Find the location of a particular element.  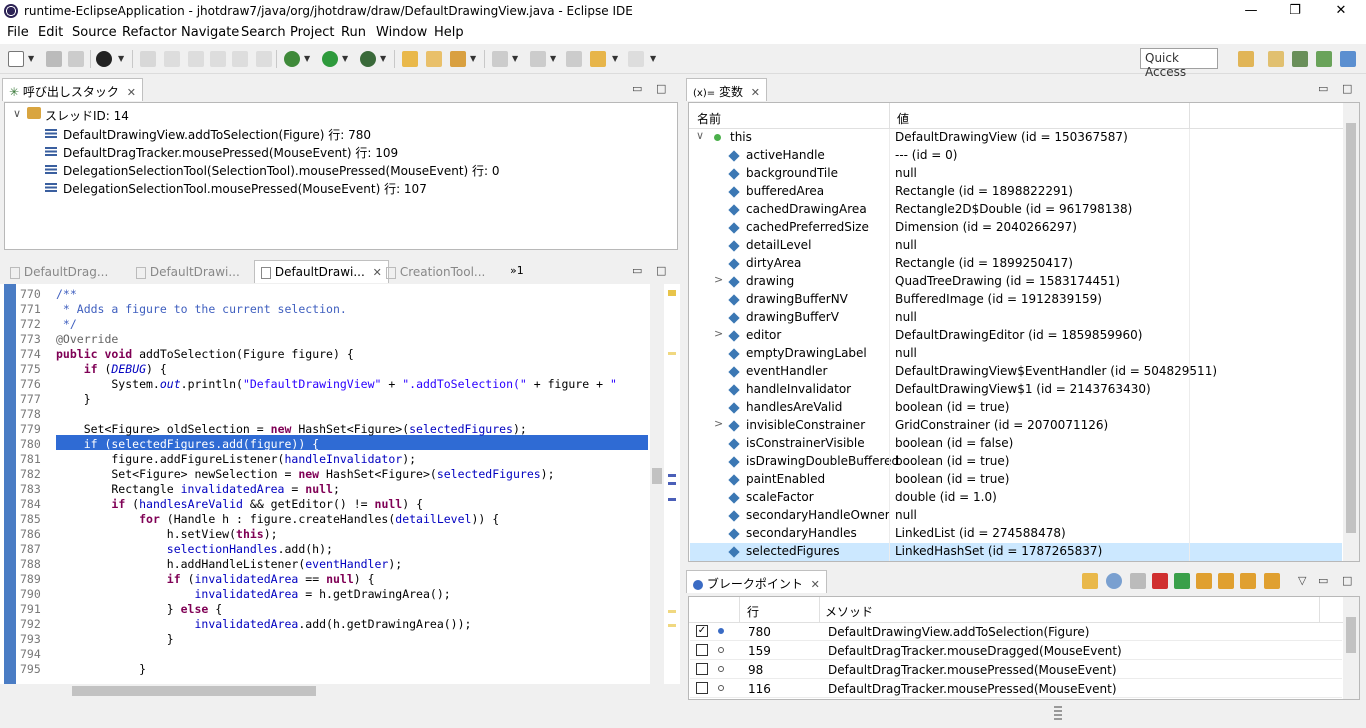

show-targets-icon is located at coordinates (1114, 581).